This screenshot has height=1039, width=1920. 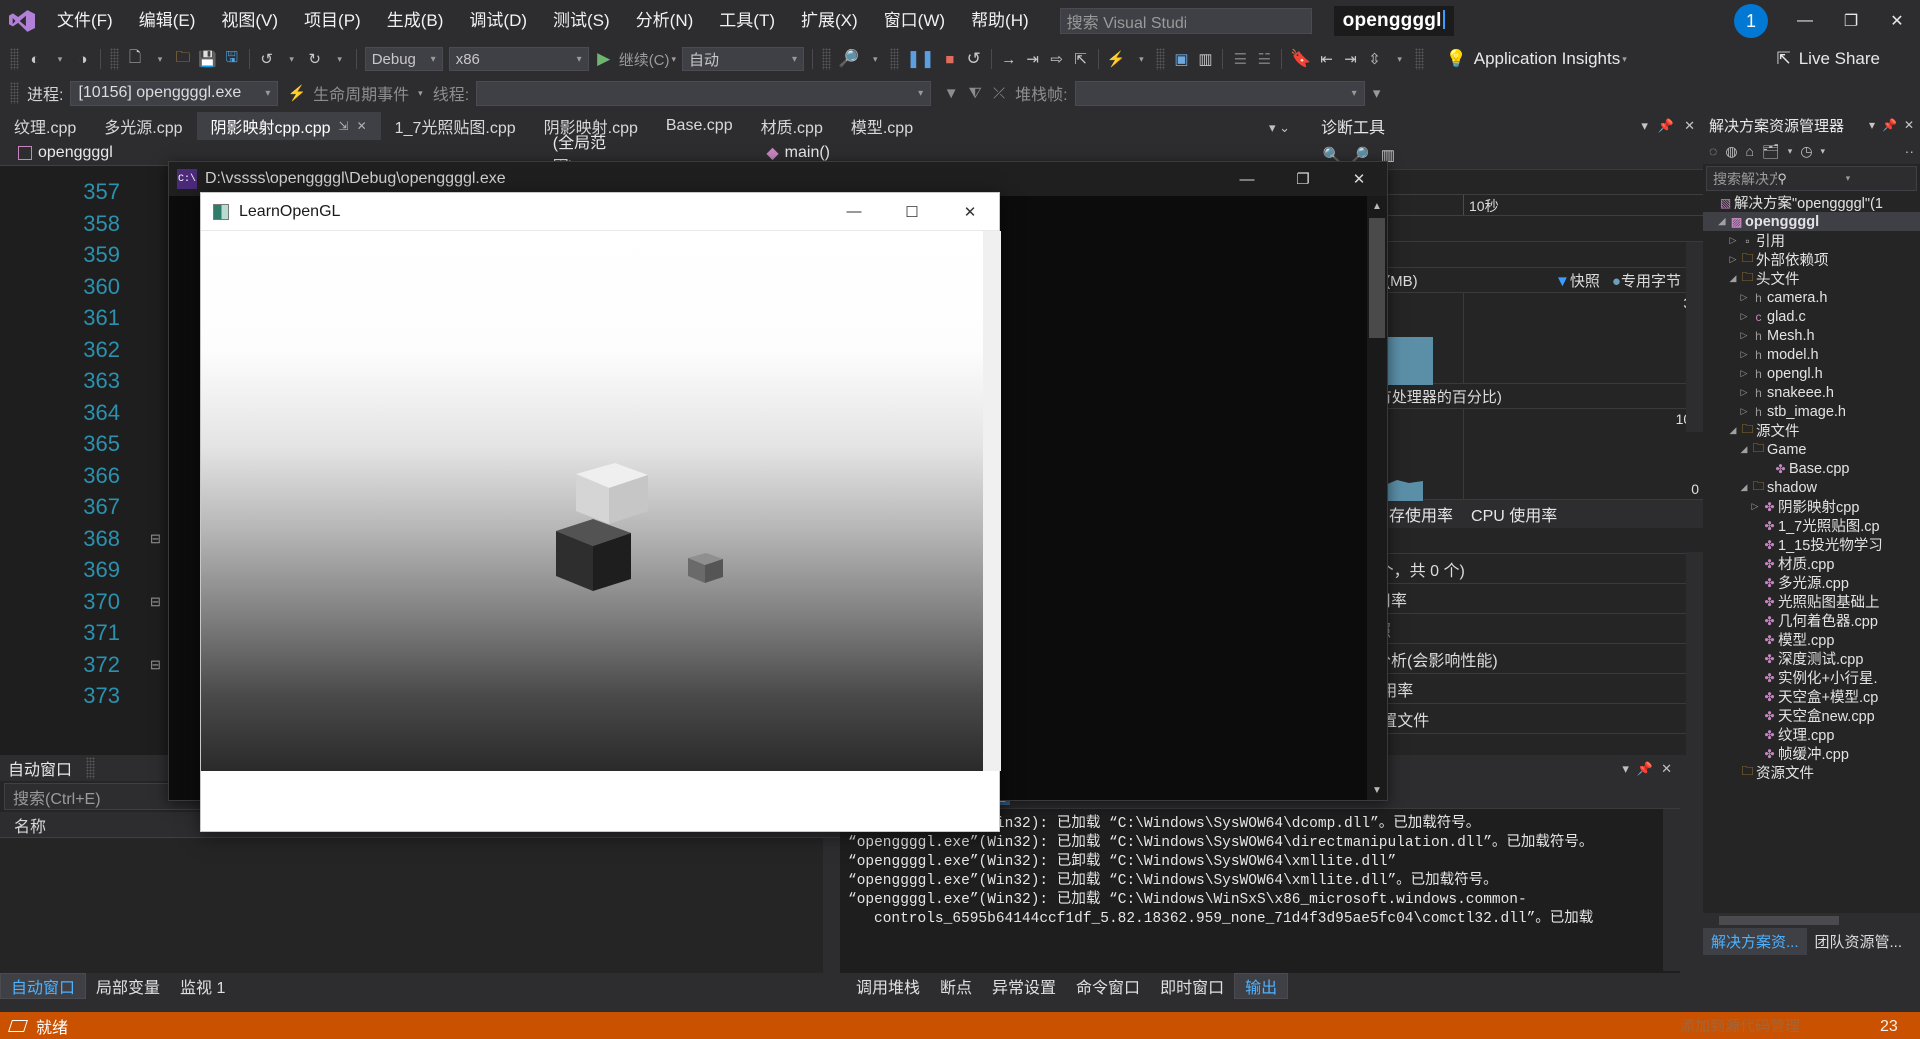 I want to click on solution-tree-item: ✤ 天空盒+模型.cp, so click(x=1811, y=697).